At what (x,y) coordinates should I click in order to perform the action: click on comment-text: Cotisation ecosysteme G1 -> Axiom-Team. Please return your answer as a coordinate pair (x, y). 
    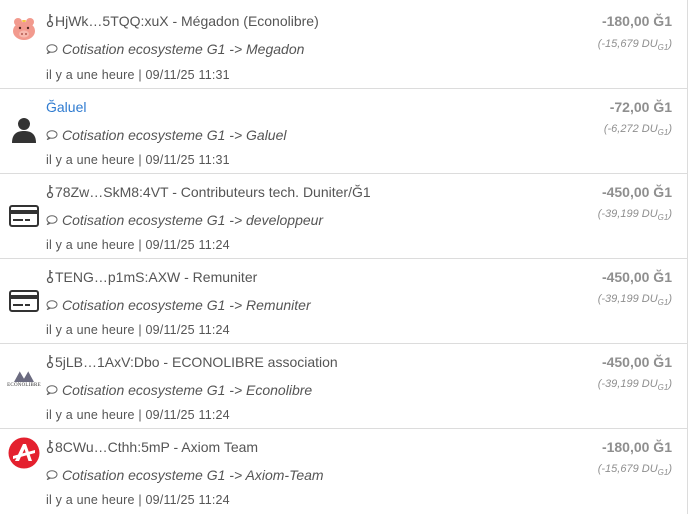
    Looking at the image, I should click on (193, 475).